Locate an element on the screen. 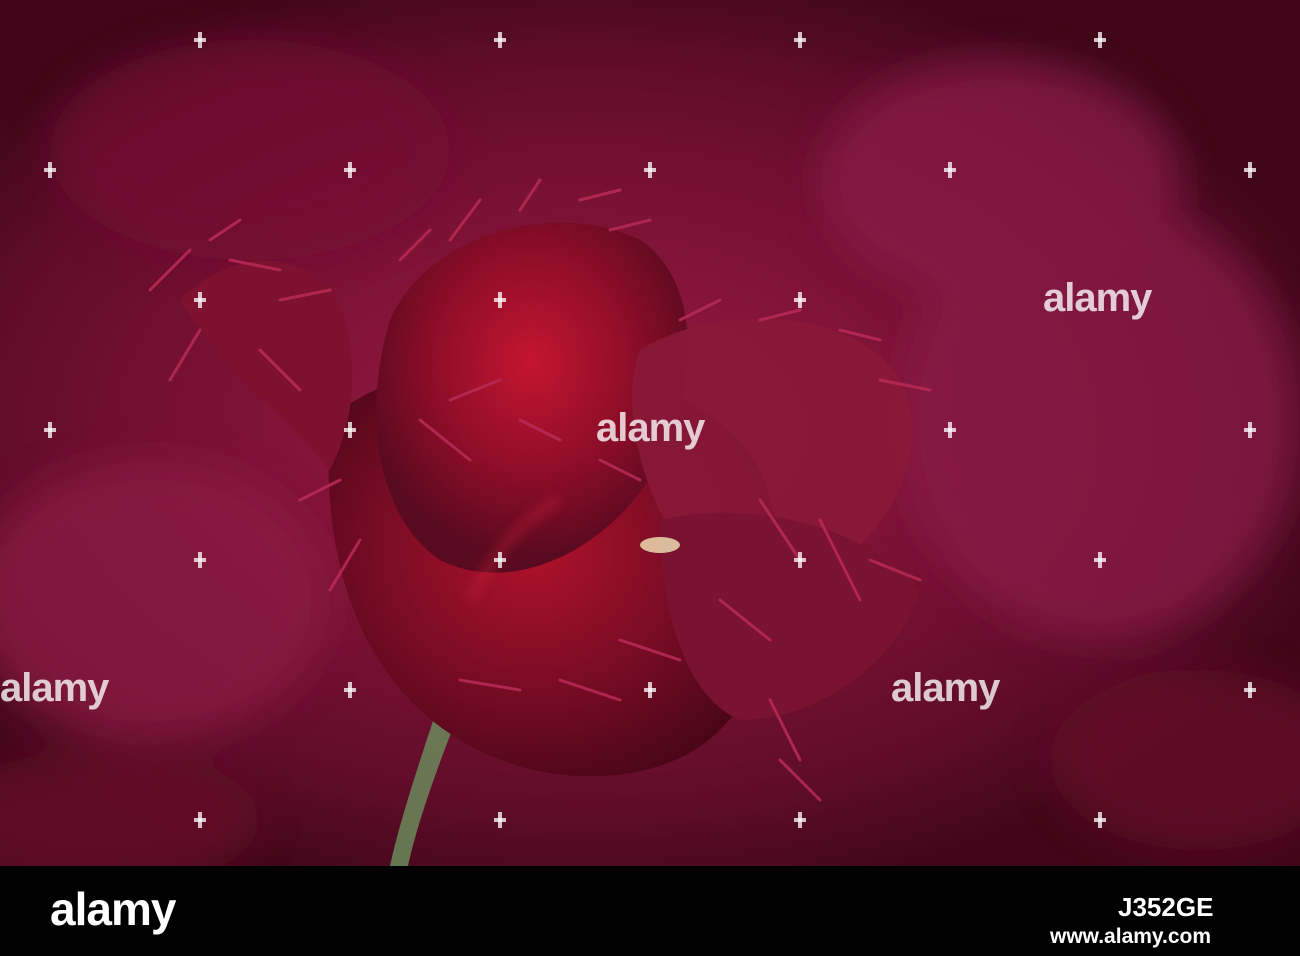  stamen-highlight is located at coordinates (660, 545).